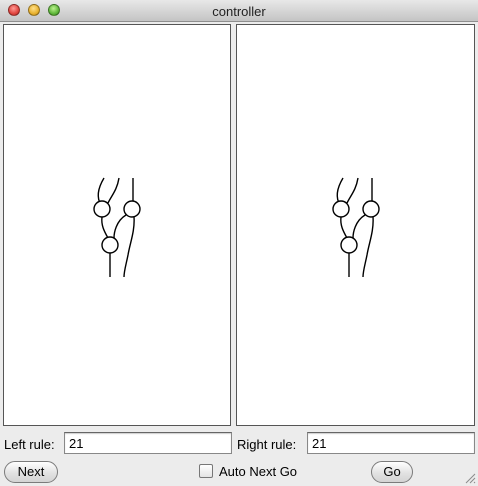  What do you see at coordinates (31, 472) in the screenshot?
I see `next-button: Next` at bounding box center [31, 472].